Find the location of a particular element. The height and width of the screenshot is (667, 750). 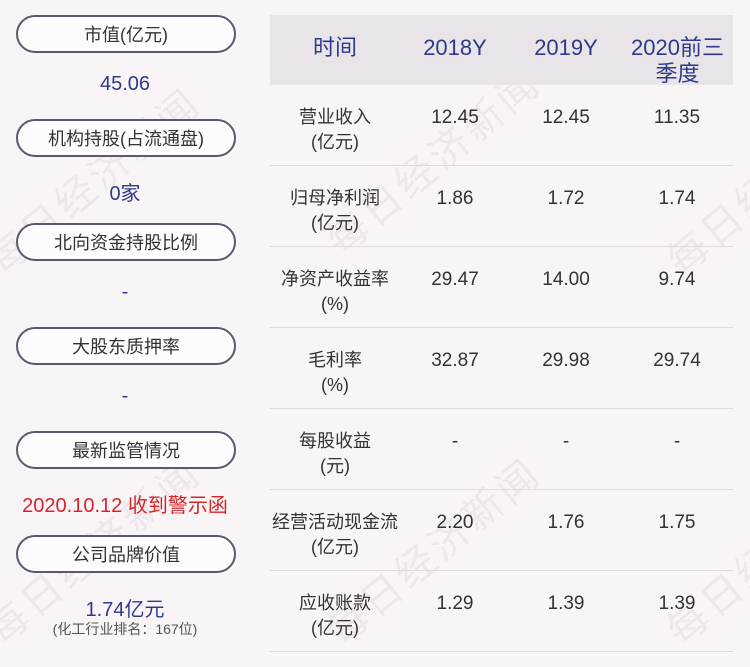

table-cell: 29.74 is located at coordinates (677, 360).